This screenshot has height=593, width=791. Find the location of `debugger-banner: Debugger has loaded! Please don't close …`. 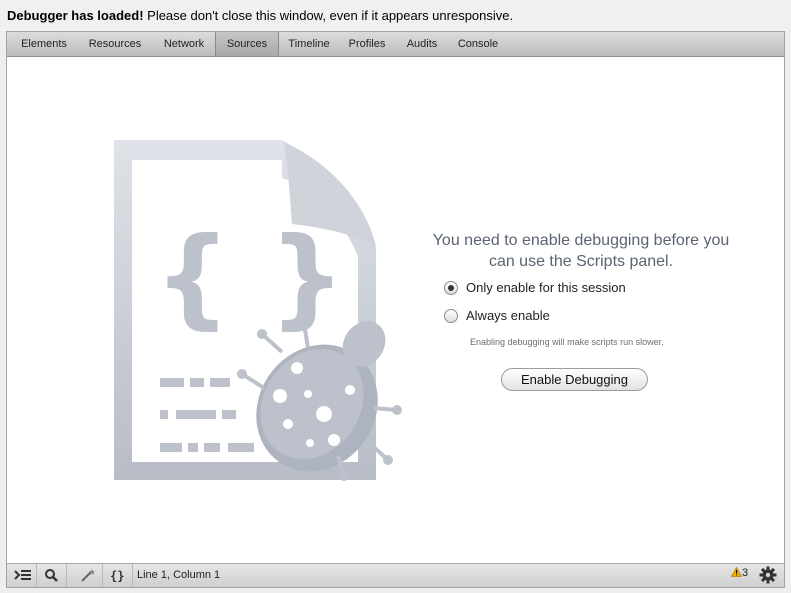

debugger-banner: Debugger has loaded! Please don't close … is located at coordinates (395, 15).